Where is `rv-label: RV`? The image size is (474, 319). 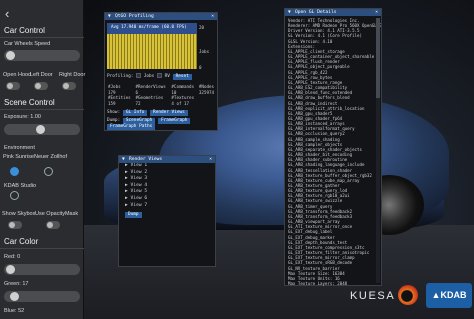 rv-label: RV is located at coordinates (167, 76).